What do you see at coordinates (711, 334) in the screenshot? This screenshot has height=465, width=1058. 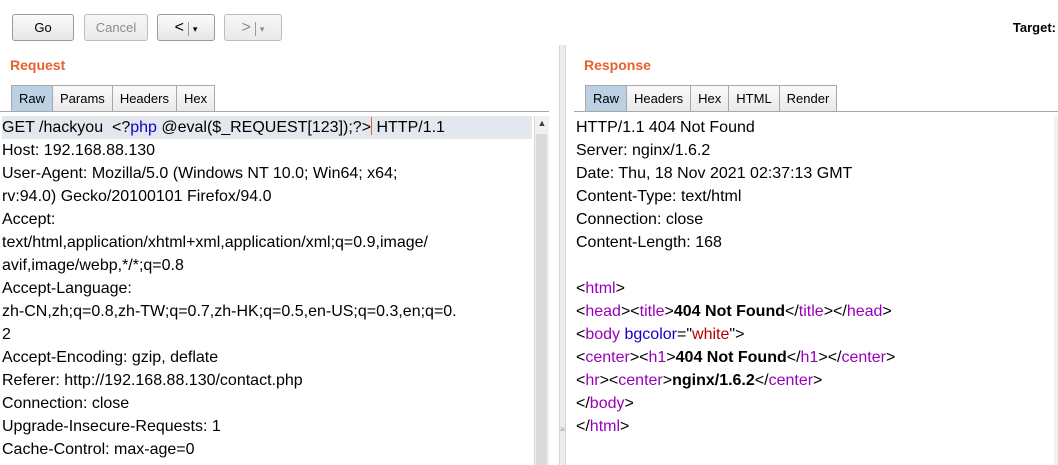 I see `attr-value: white` at bounding box center [711, 334].